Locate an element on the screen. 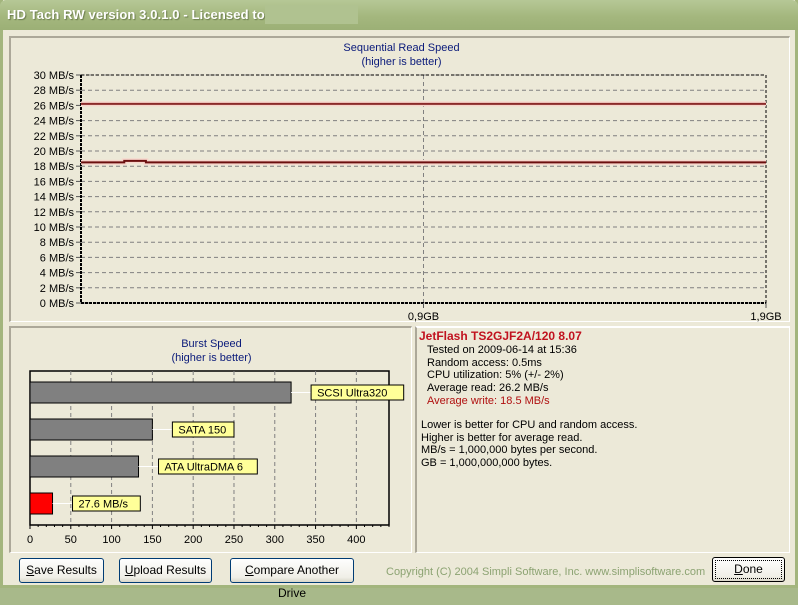  x-tick-label: 300 is located at coordinates (275, 540).